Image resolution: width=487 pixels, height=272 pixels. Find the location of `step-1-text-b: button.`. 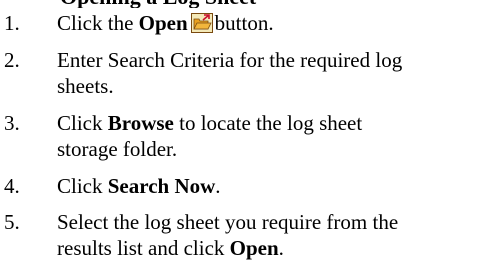

step-1-text-b: button. is located at coordinates (244, 23).